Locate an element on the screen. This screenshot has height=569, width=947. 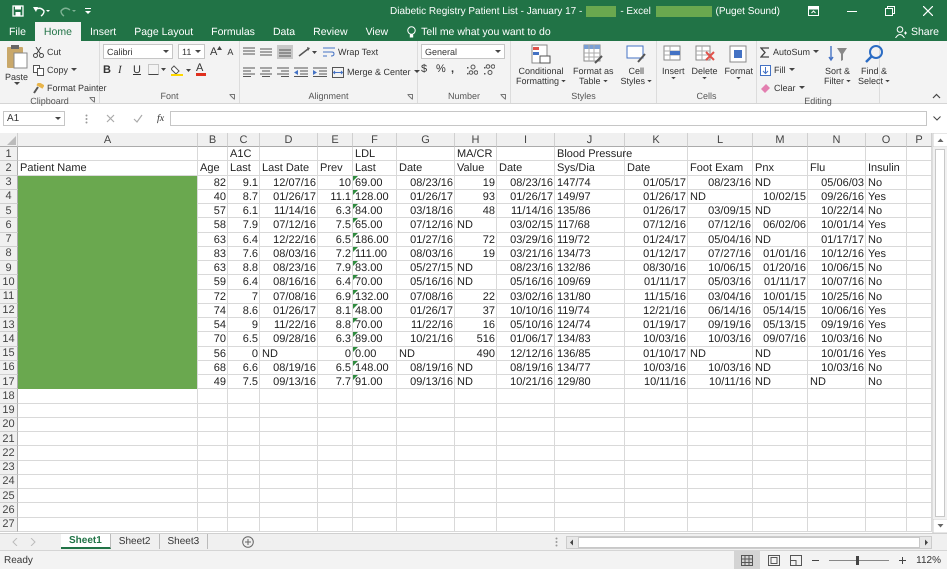
decrease-indent-icon is located at coordinates (301, 72).